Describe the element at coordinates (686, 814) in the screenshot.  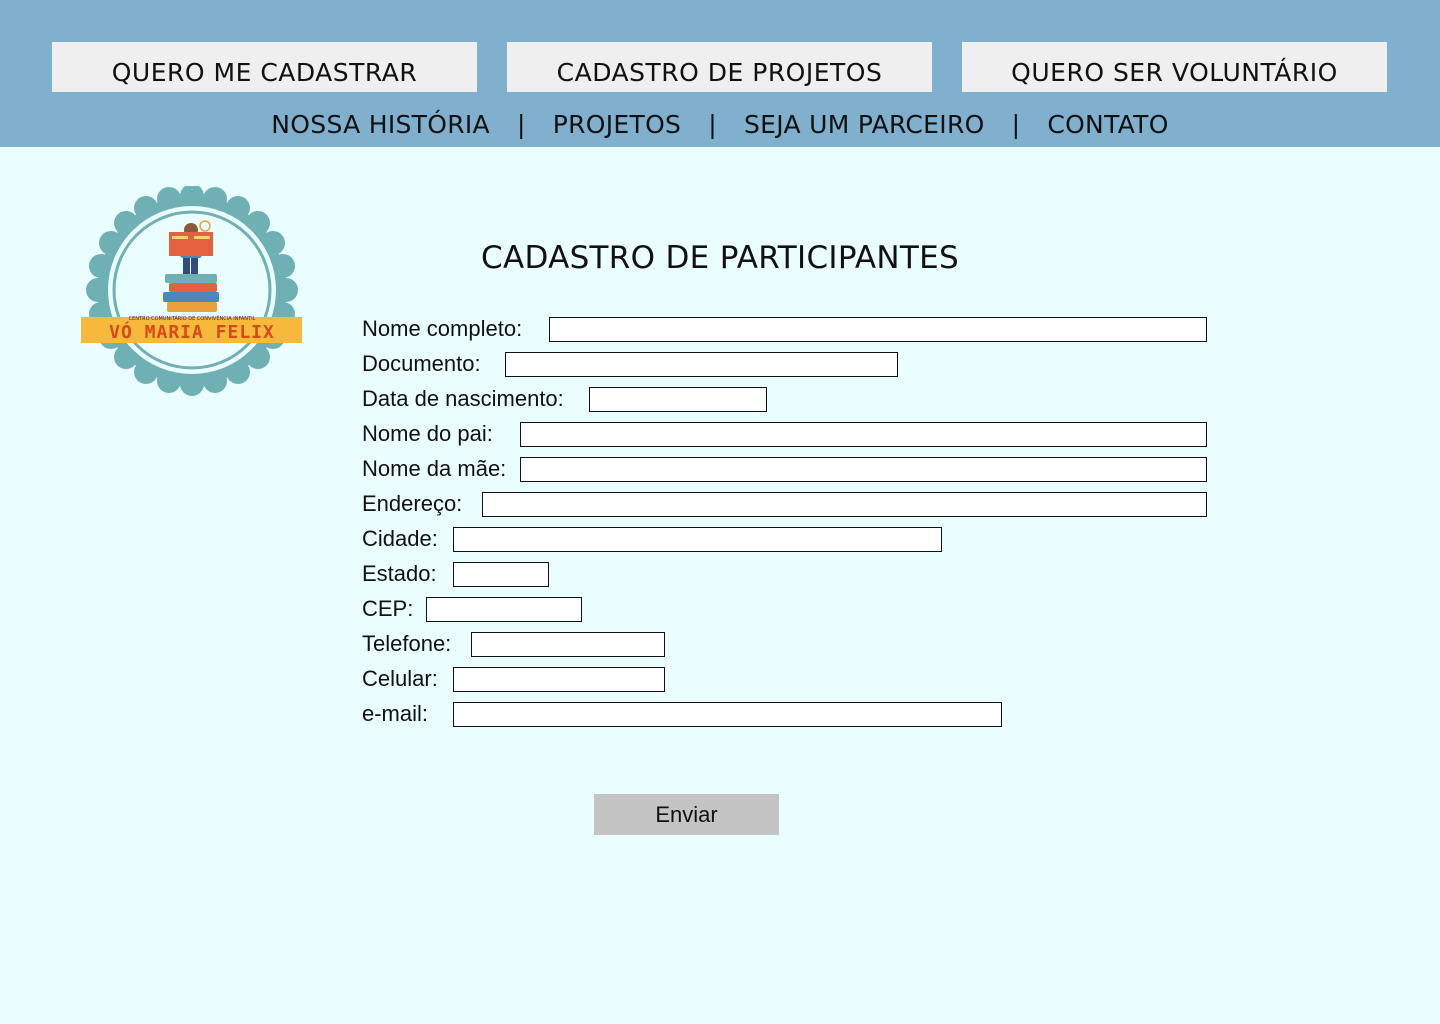
I see `enviar-button: Enviar` at that location.